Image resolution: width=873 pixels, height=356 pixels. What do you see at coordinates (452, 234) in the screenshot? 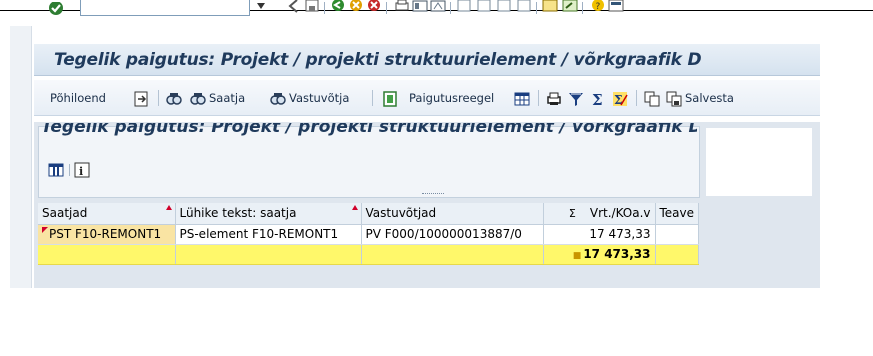
I see `cell-receiver: PV F000/100000013887/0` at bounding box center [452, 234].